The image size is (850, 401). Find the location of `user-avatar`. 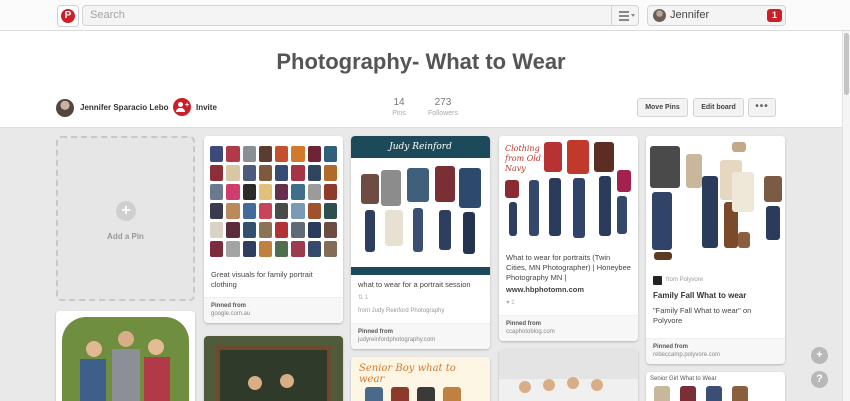

user-avatar is located at coordinates (659, 15).